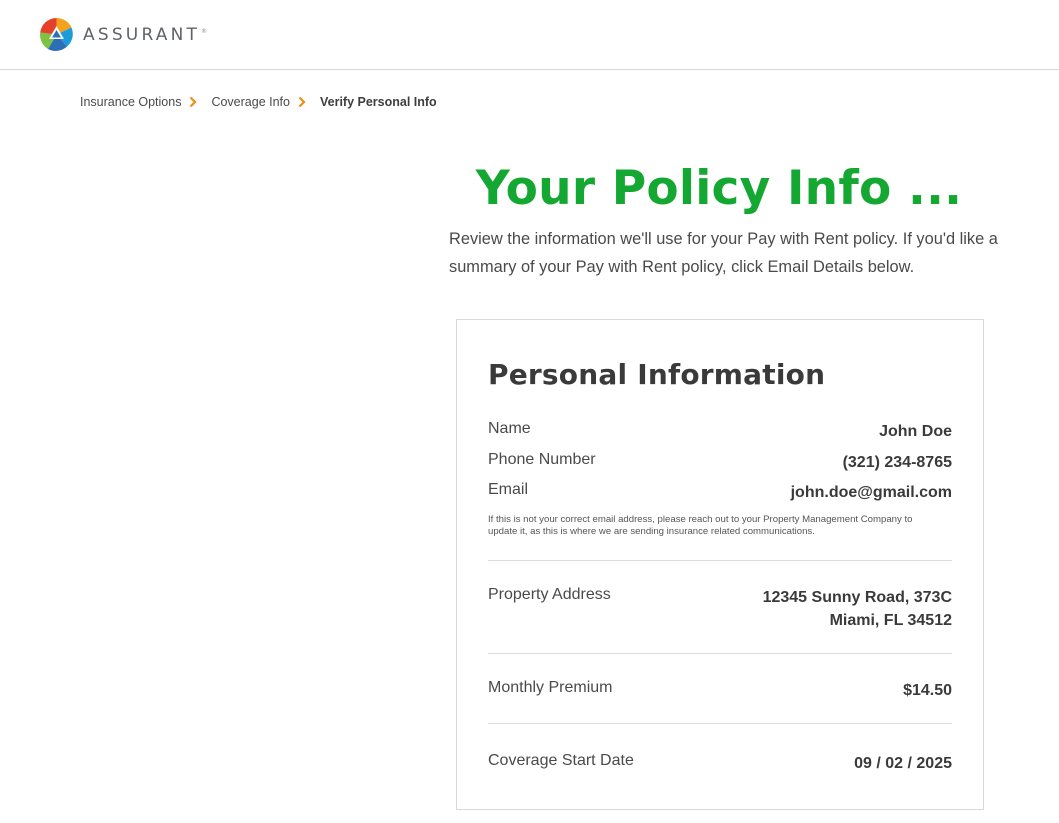 The width and height of the screenshot is (1059, 823). I want to click on assurant-logo: ASSURANT®, so click(123, 34).